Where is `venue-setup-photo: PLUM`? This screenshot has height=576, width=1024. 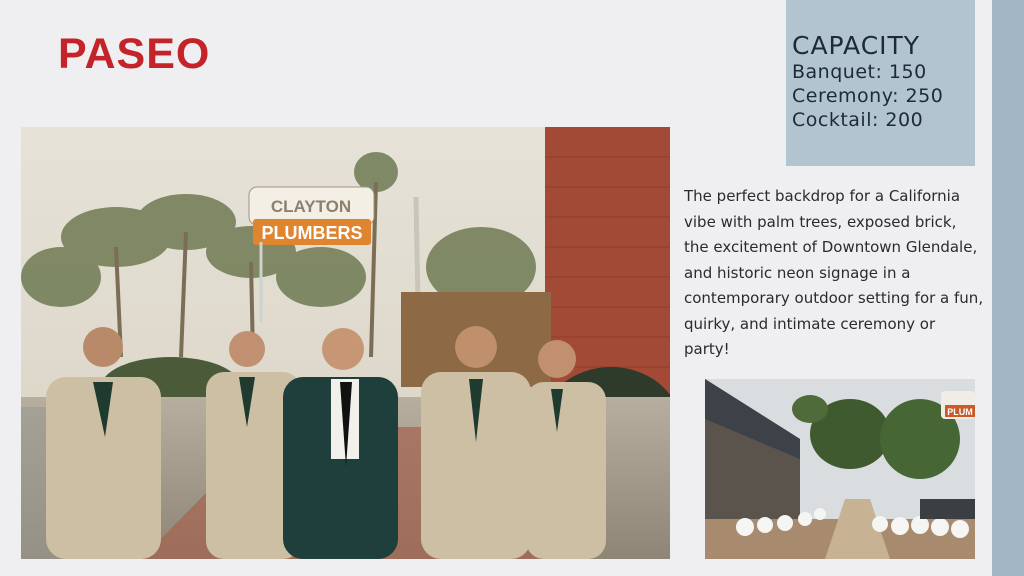 venue-setup-photo: PLUM is located at coordinates (840, 469).